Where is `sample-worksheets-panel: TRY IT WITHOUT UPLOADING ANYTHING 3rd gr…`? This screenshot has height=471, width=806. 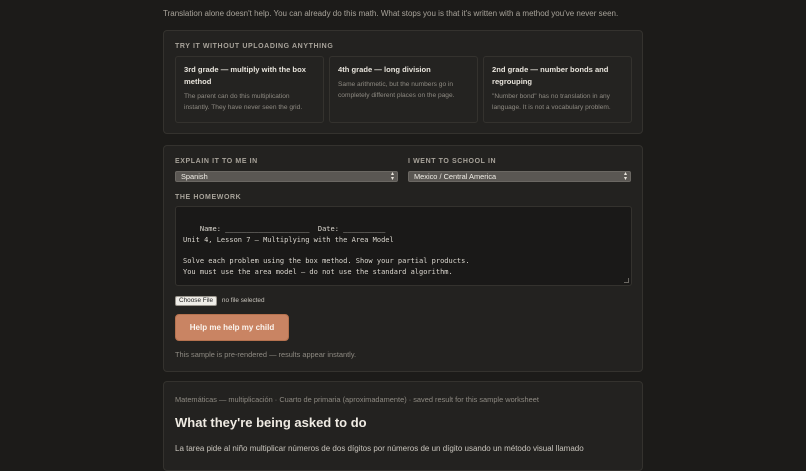 sample-worksheets-panel: TRY IT WITHOUT UPLOADING ANYTHING 3rd gr… is located at coordinates (403, 82).